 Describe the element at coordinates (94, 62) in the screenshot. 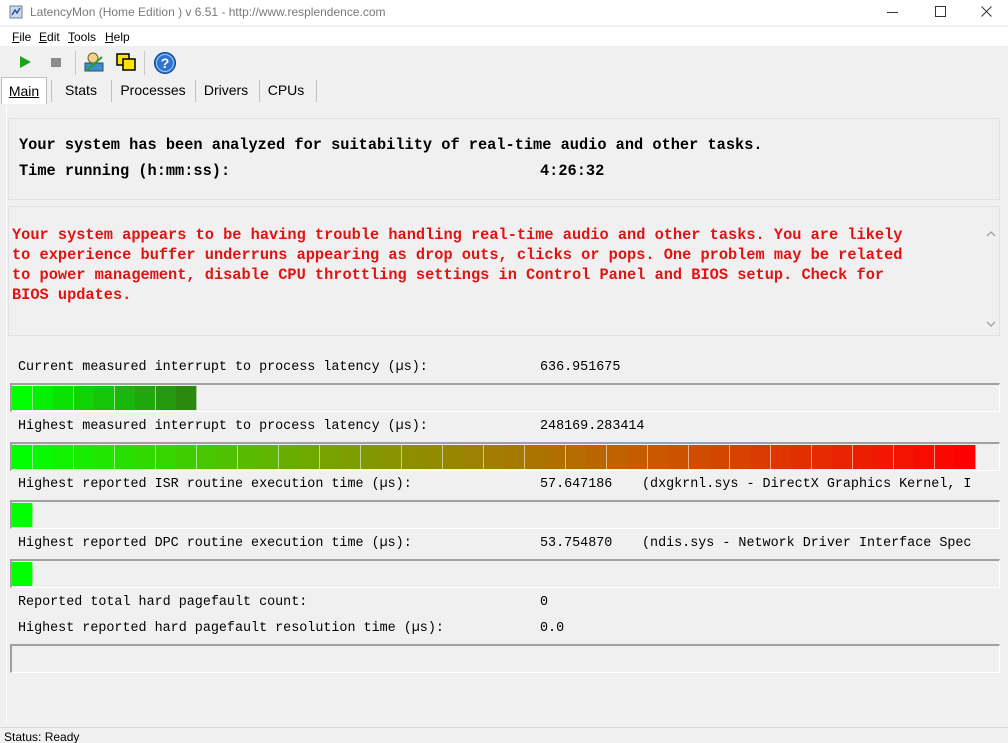

I see `user-button` at that location.